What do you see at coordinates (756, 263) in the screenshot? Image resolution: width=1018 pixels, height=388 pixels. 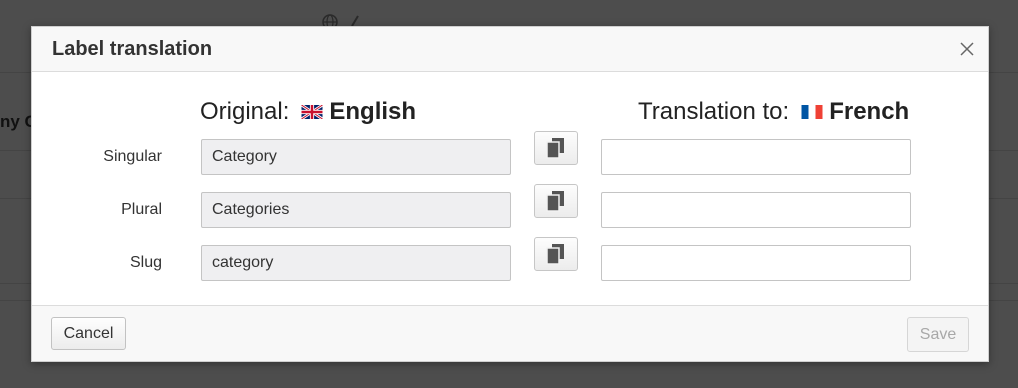 I see `slug-translation-field` at bounding box center [756, 263].